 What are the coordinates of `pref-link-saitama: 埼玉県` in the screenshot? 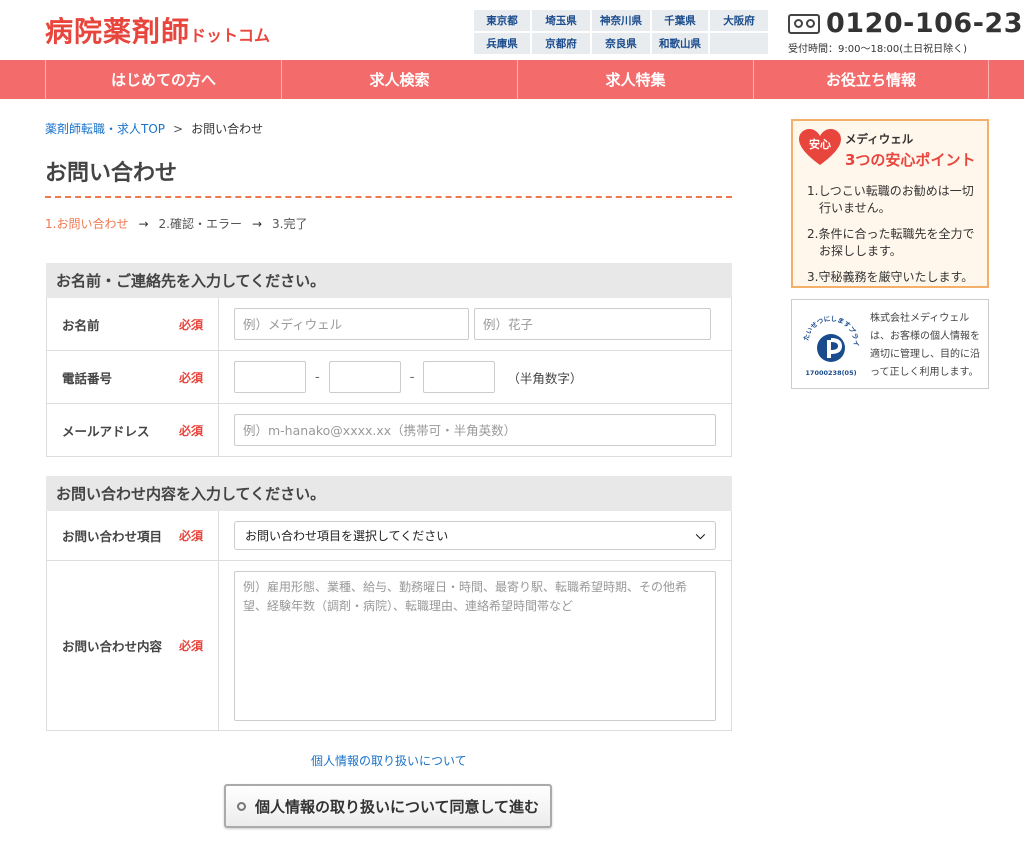 It's located at (561, 20).